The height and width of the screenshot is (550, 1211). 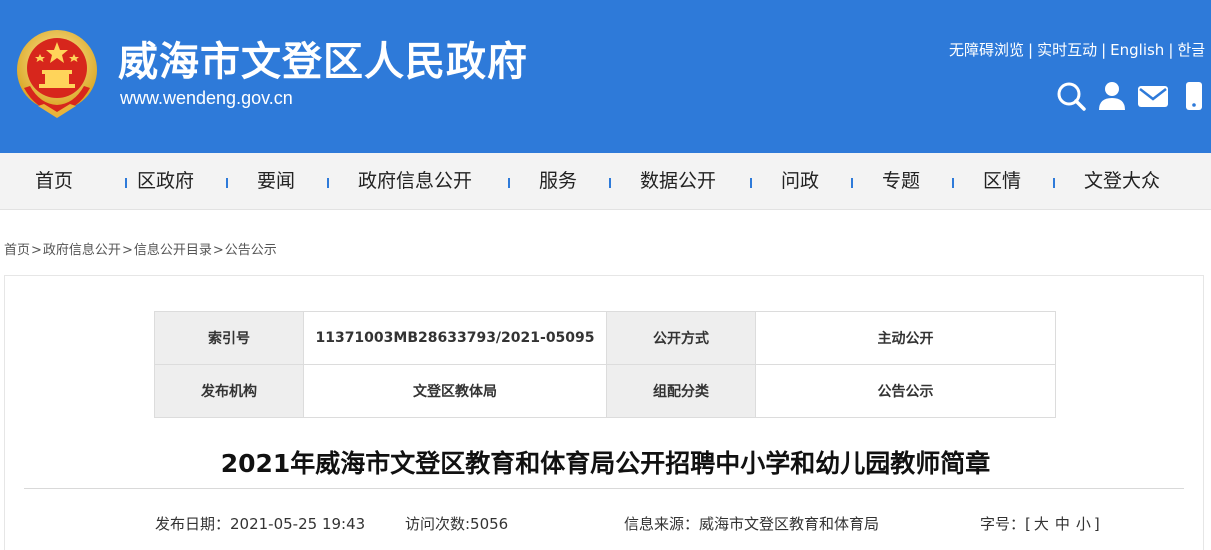 I want to click on font-size-switcher: 字号：[大中小], so click(x=1040, y=524).